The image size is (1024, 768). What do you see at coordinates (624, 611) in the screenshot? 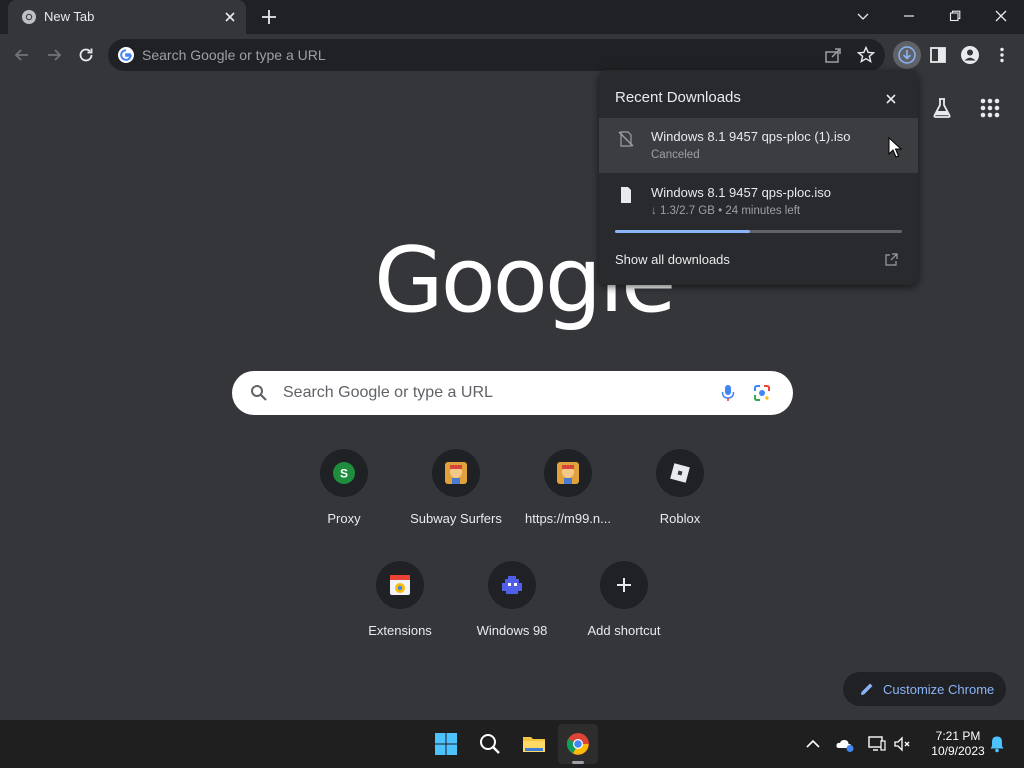
I see `shortcut-add: Add shortcut` at bounding box center [624, 611].